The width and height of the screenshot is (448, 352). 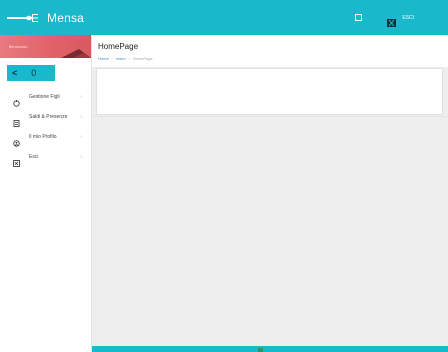 What do you see at coordinates (34, 157) in the screenshot?
I see `sidebar-item-label: Esci` at bounding box center [34, 157].